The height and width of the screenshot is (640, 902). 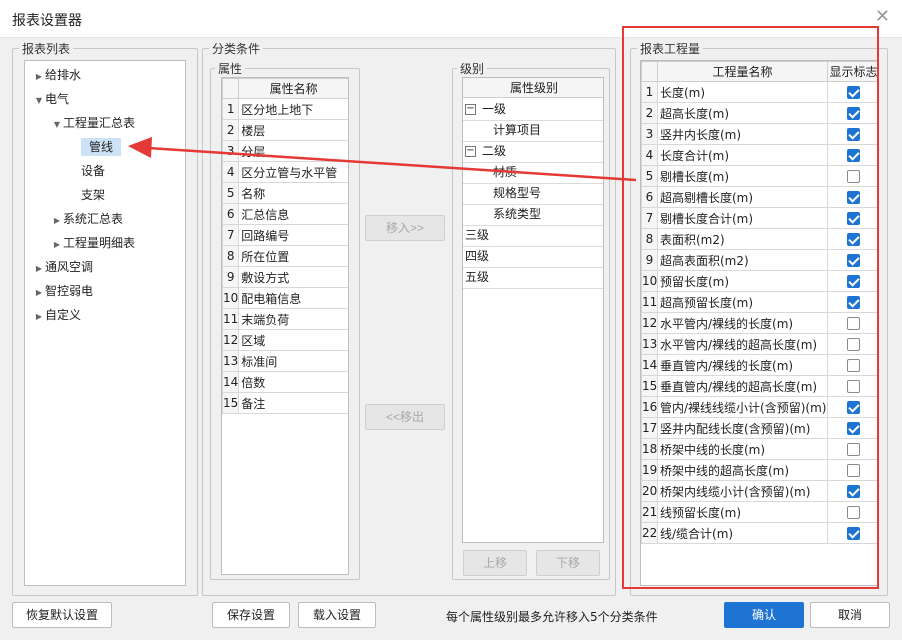 I want to click on table-row: 13 水平管内/裸线的超高长度(m), so click(x=759, y=344).